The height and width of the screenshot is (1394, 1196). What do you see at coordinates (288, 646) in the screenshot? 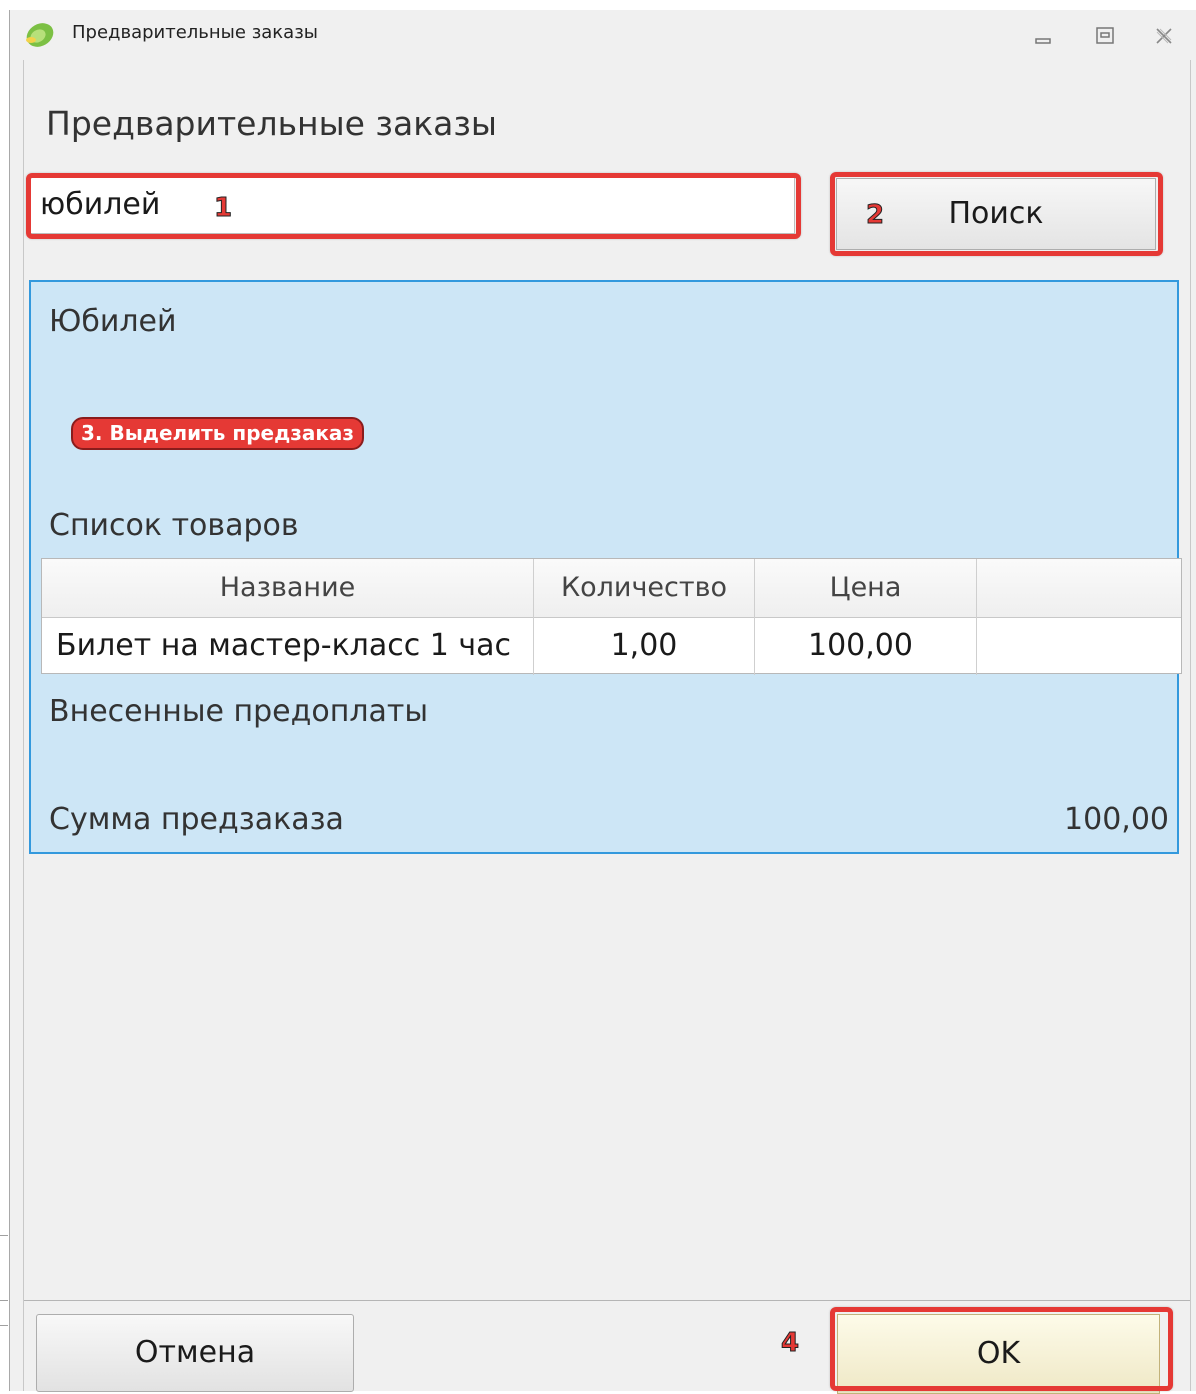
I see `cell-item-name: Билет на мастер-класс 1 час` at bounding box center [288, 646].